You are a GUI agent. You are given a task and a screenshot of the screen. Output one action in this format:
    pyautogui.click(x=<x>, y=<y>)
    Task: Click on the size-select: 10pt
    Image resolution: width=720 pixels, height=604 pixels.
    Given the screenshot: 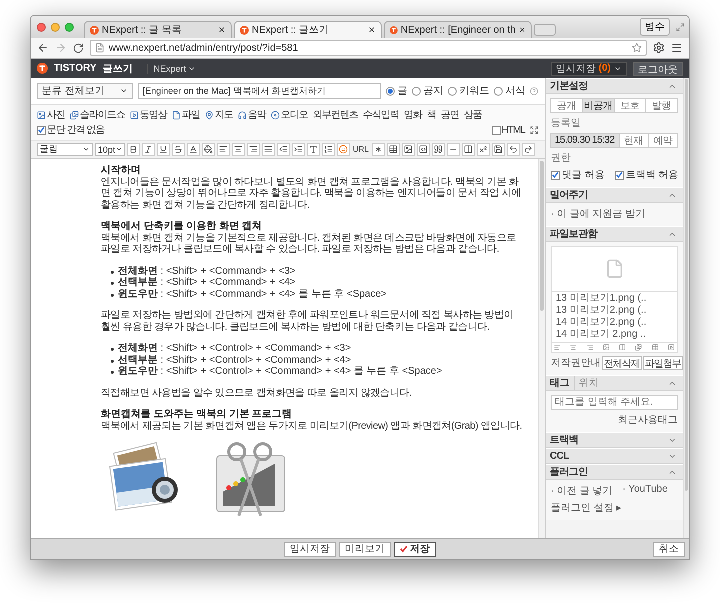 What is the action you would take?
    pyautogui.click(x=110, y=149)
    